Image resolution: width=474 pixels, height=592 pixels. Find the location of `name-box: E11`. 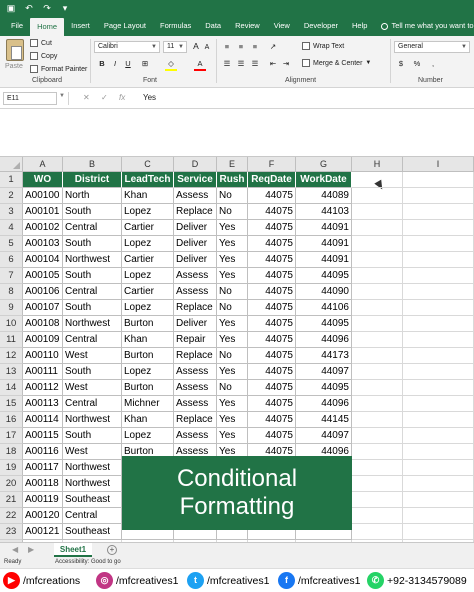

name-box: E11 is located at coordinates (30, 98).